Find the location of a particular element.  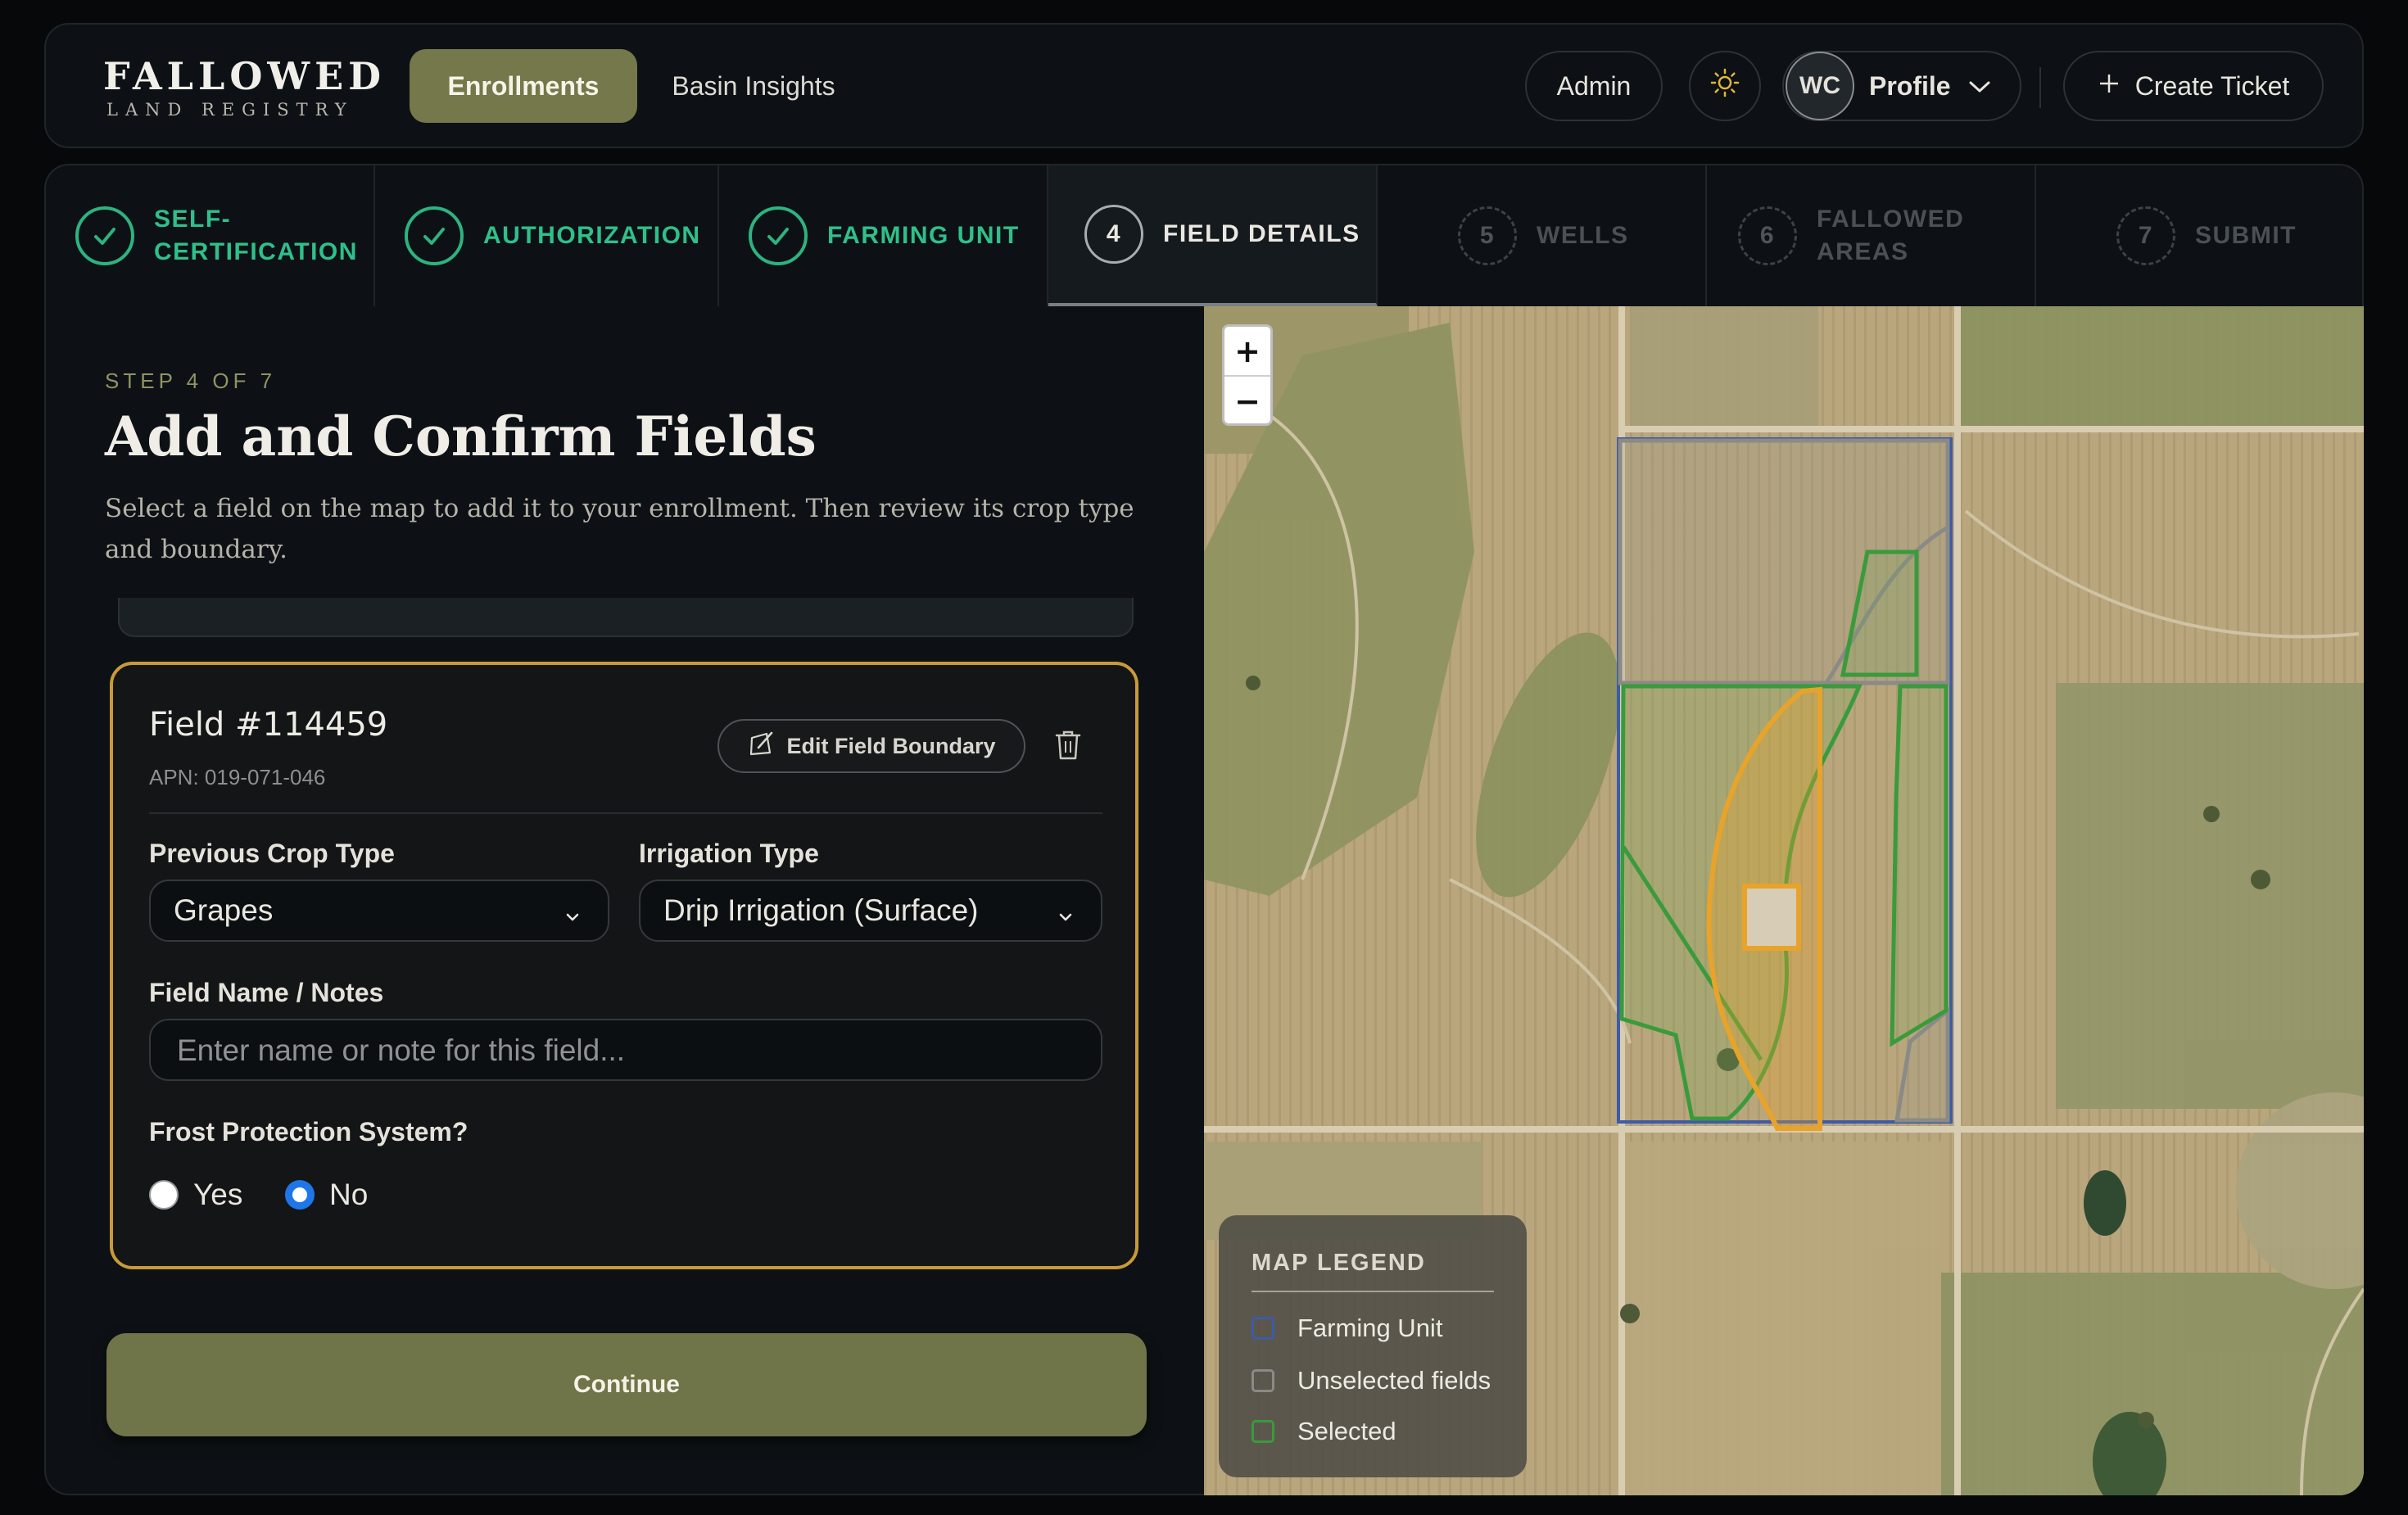

page-title: Add and Confirm Fields is located at coordinates (461, 436).